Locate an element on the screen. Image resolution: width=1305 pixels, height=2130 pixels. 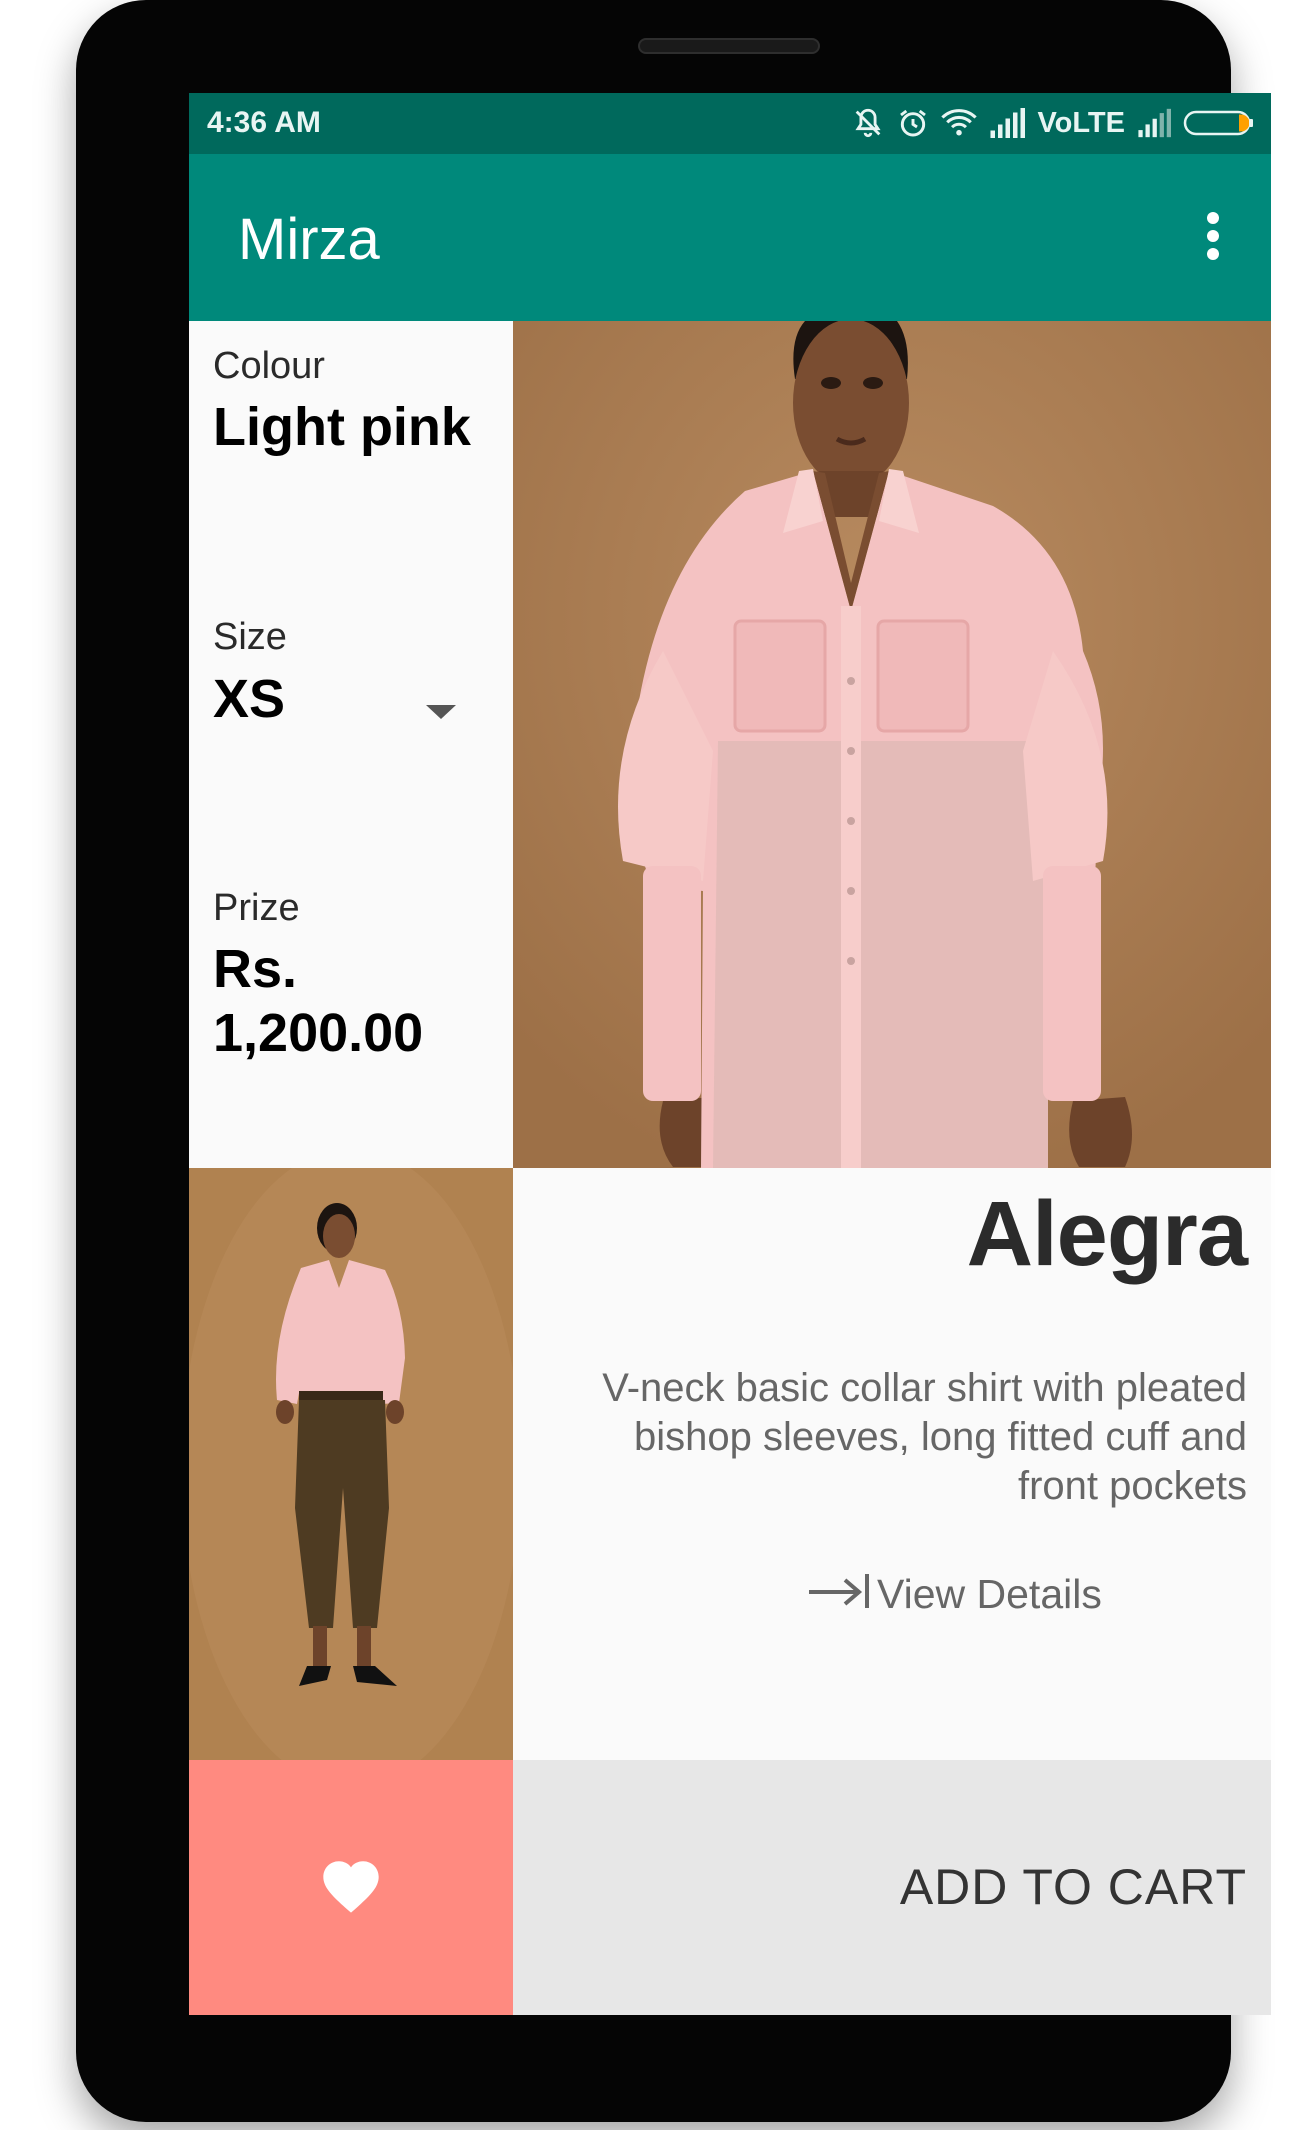
mute-vibrate-icon is located at coordinates (868, 123).